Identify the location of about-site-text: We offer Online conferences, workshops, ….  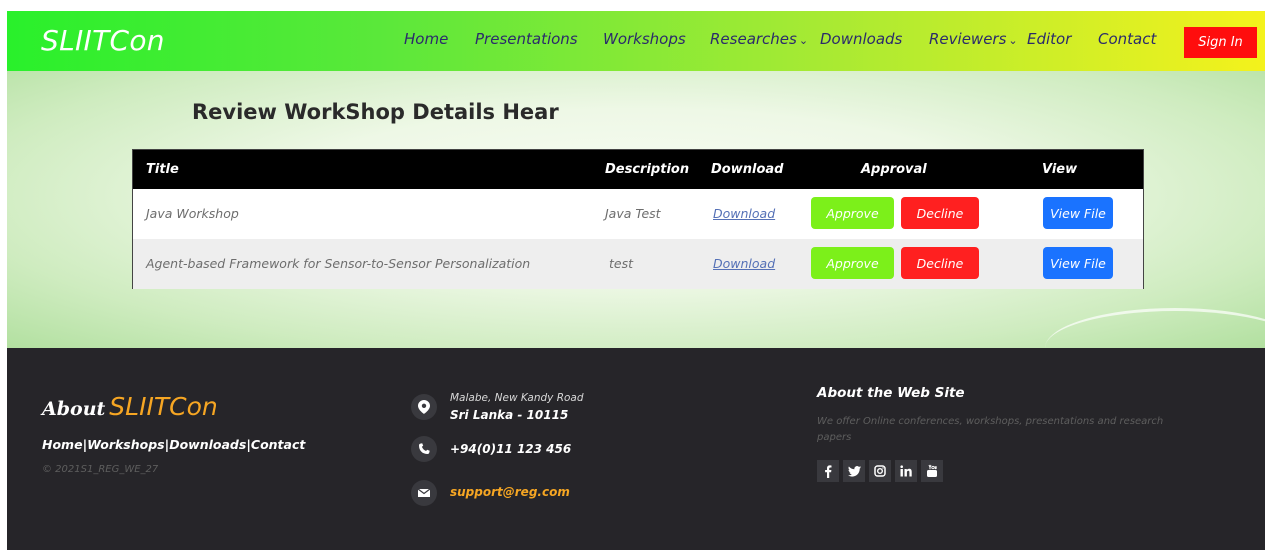
(990, 429).